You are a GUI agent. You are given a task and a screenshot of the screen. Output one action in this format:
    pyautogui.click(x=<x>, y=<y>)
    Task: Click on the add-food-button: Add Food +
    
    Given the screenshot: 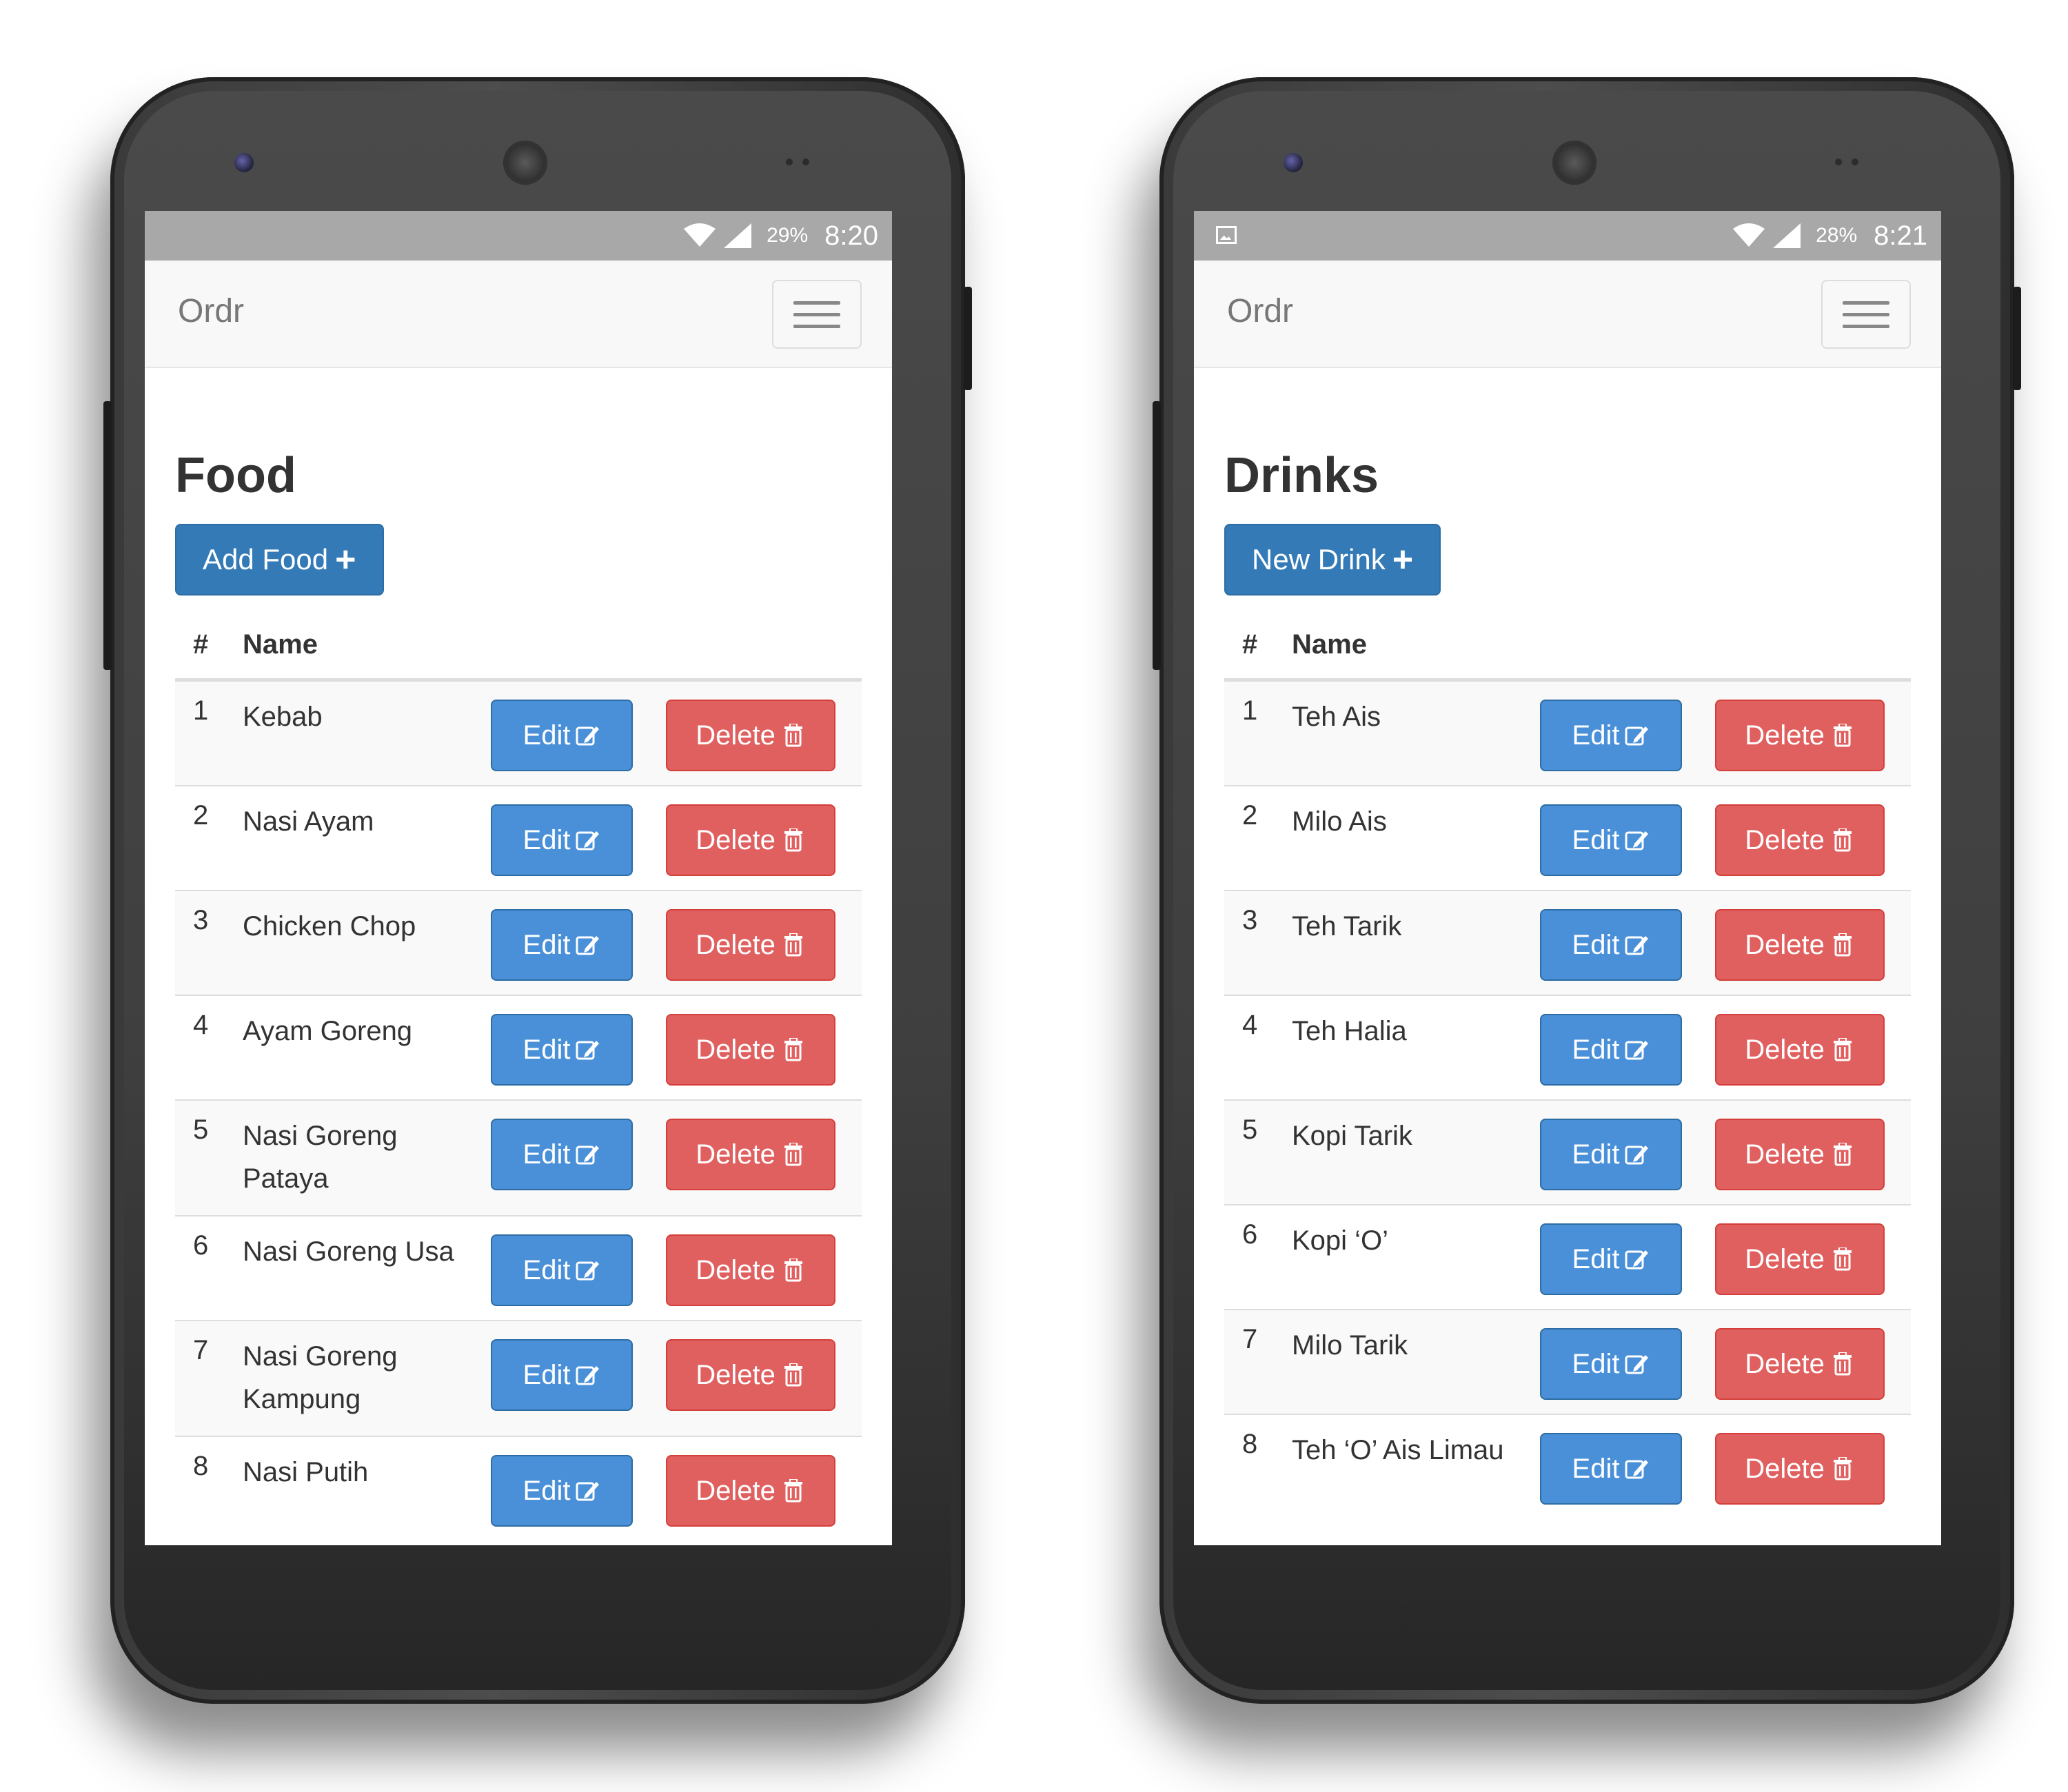 What is the action you would take?
    pyautogui.click(x=279, y=559)
    